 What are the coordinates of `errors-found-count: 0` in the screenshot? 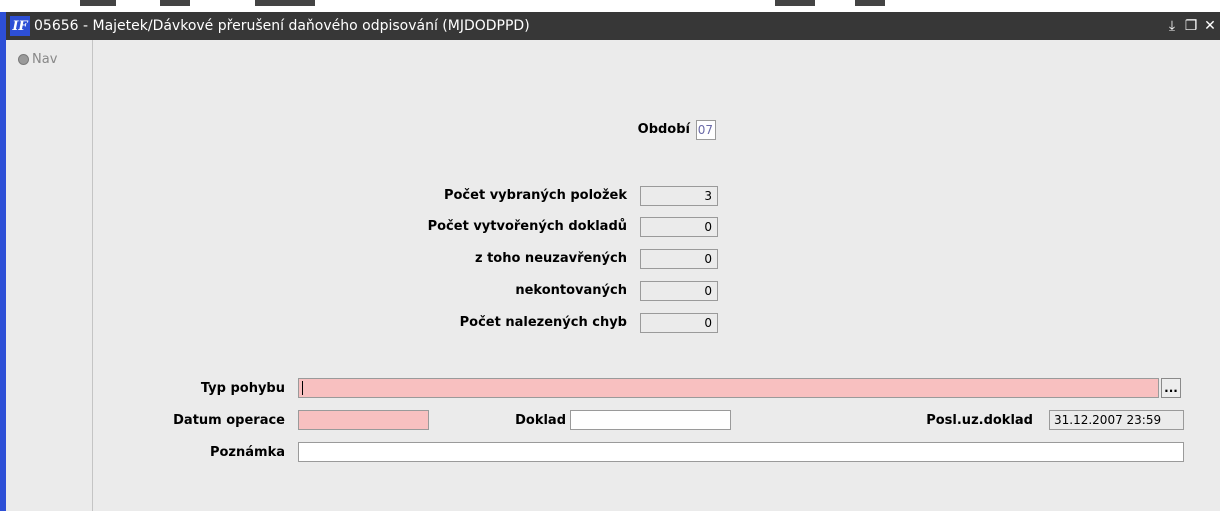 It's located at (679, 323).